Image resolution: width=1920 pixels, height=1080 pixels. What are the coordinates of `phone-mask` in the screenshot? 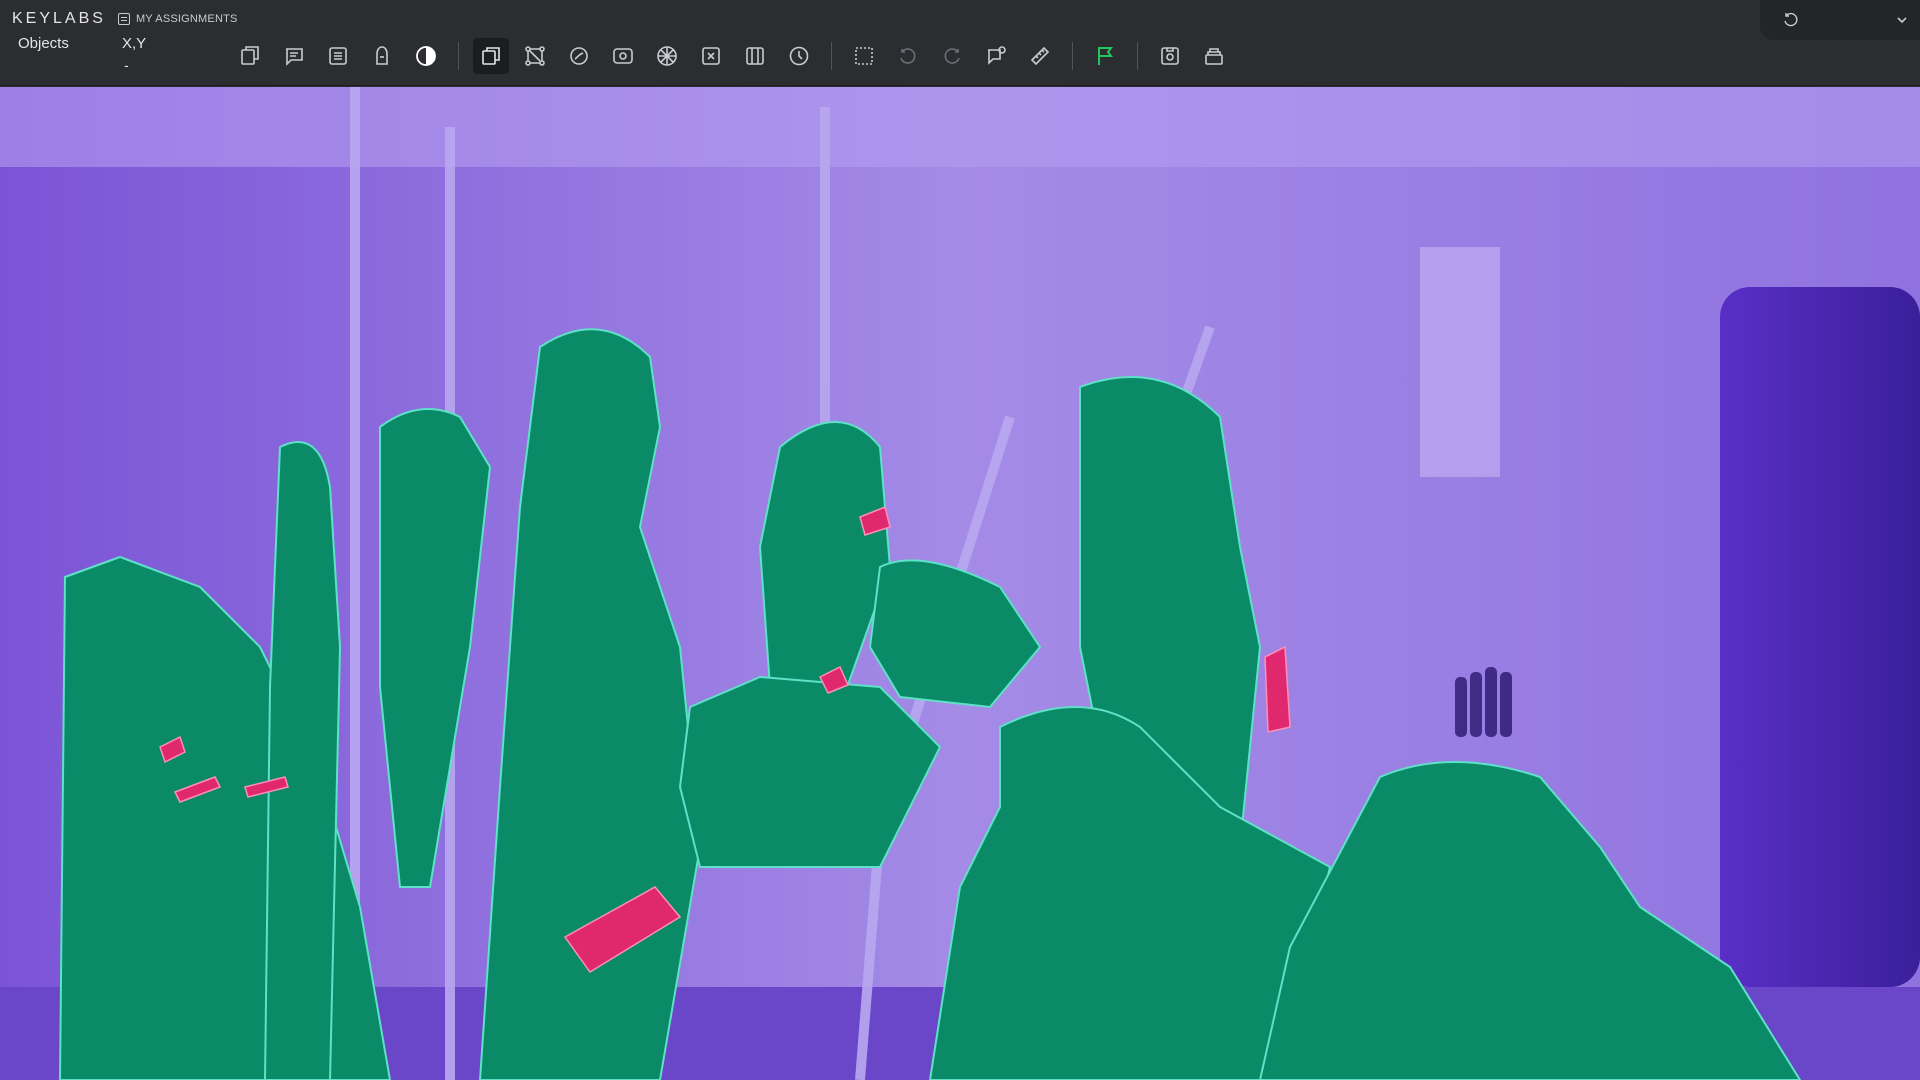 It's located at (1277, 689).